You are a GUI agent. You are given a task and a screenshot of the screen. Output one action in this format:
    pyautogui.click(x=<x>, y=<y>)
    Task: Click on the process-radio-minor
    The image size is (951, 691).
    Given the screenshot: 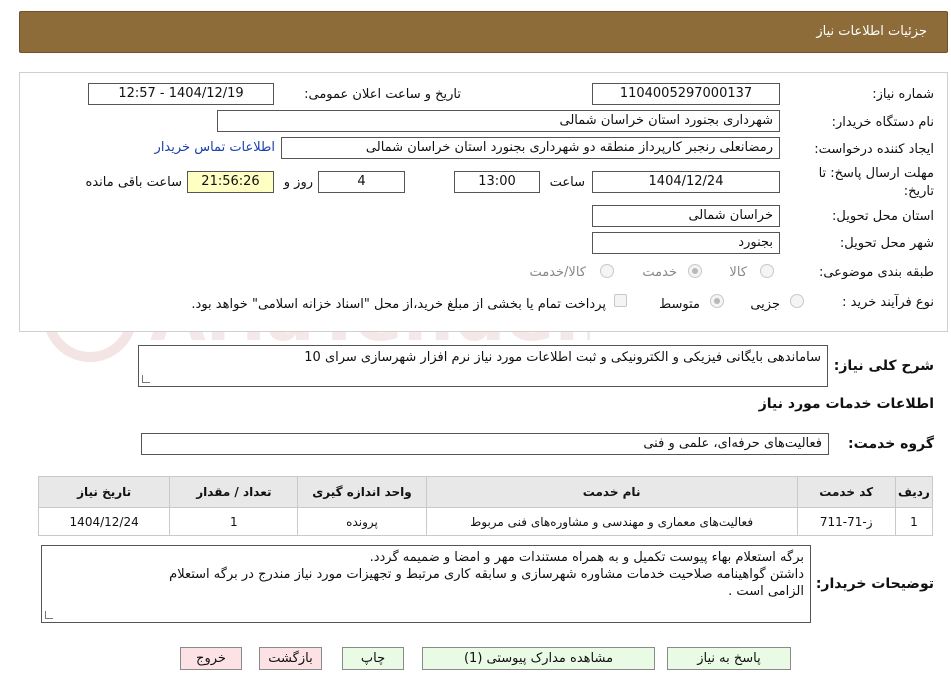 What is the action you would take?
    pyautogui.click(x=797, y=301)
    